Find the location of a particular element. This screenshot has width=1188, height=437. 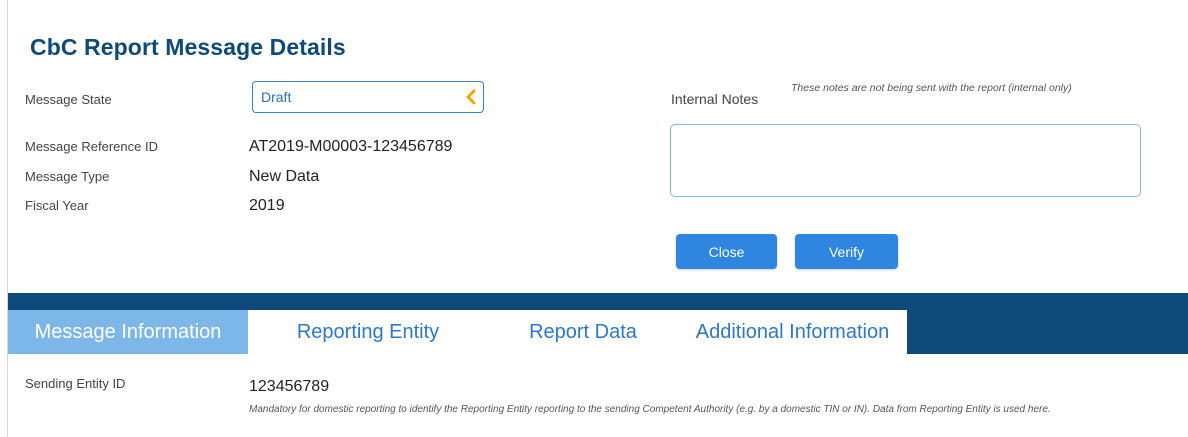

message-state-label: Message State is located at coordinates (68, 99).